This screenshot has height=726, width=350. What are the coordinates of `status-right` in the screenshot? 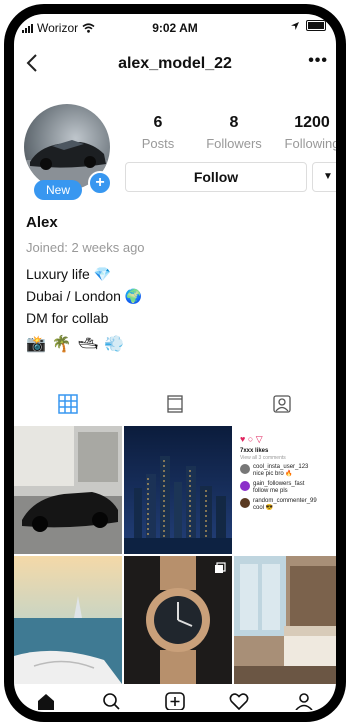 It's located at (308, 25).